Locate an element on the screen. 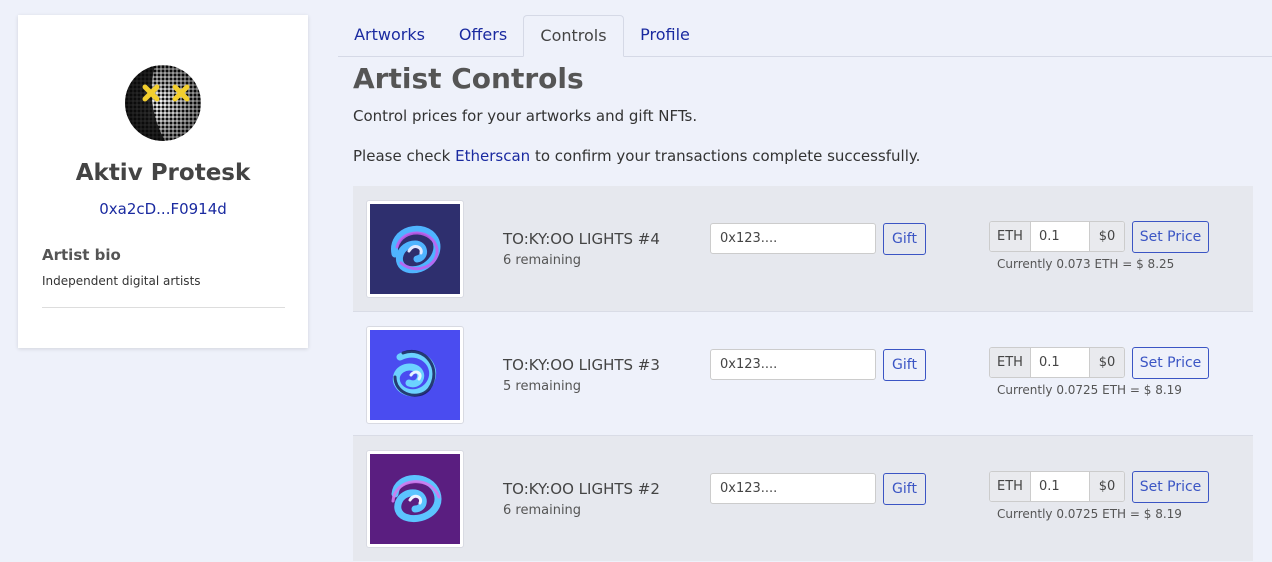 Image resolution: width=1272 pixels, height=562 pixels. etherscan-link: Etherscan is located at coordinates (492, 156).